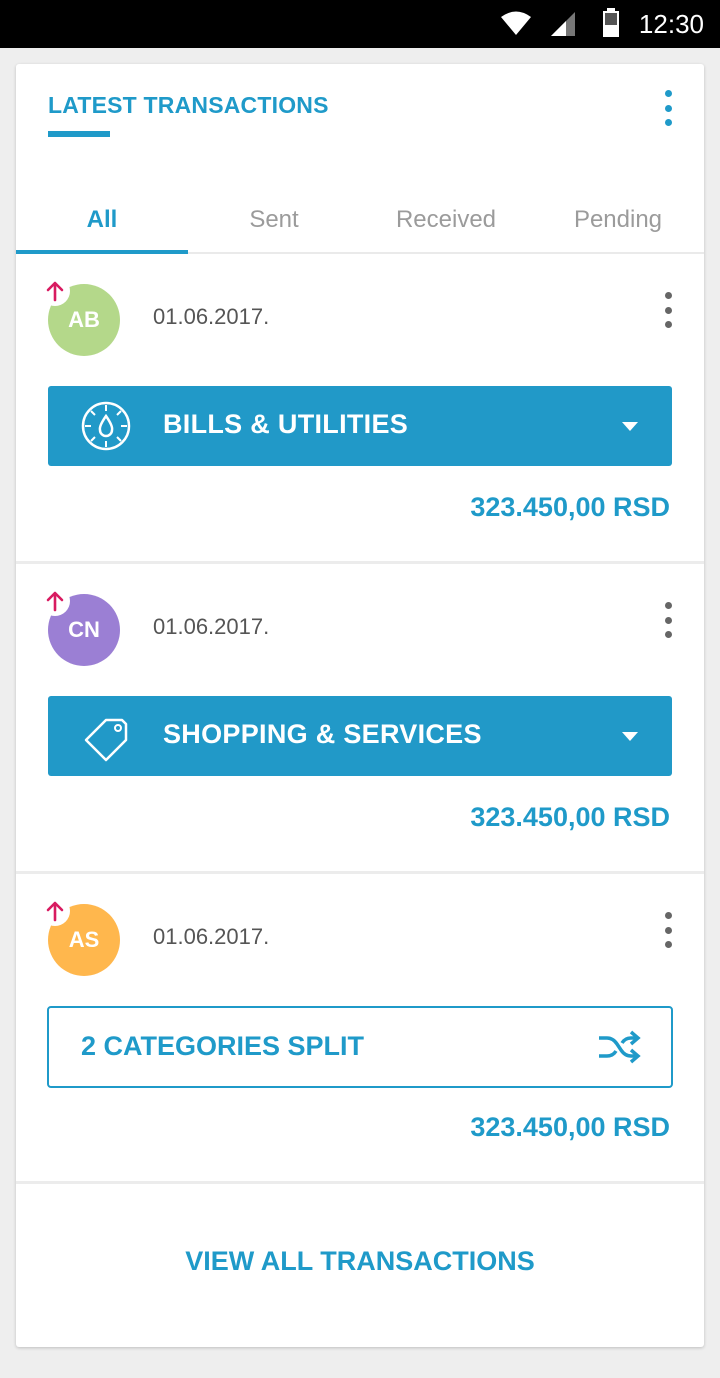 This screenshot has height=1378, width=720. I want to click on transaction-tabs: All Sent Received Pending, so click(360, 221).